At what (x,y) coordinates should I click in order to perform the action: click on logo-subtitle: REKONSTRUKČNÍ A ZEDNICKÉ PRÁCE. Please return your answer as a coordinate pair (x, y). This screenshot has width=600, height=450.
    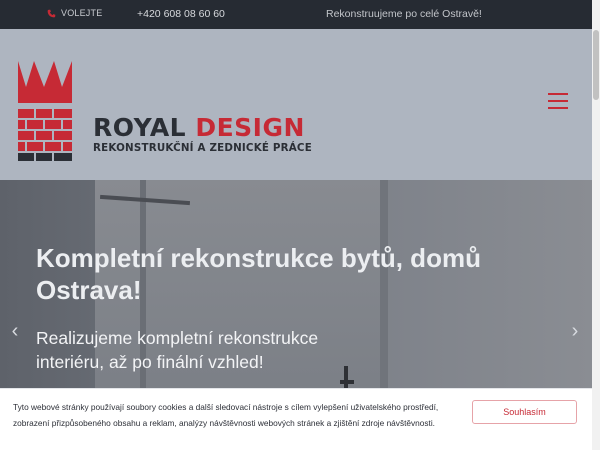
    Looking at the image, I should click on (202, 148).